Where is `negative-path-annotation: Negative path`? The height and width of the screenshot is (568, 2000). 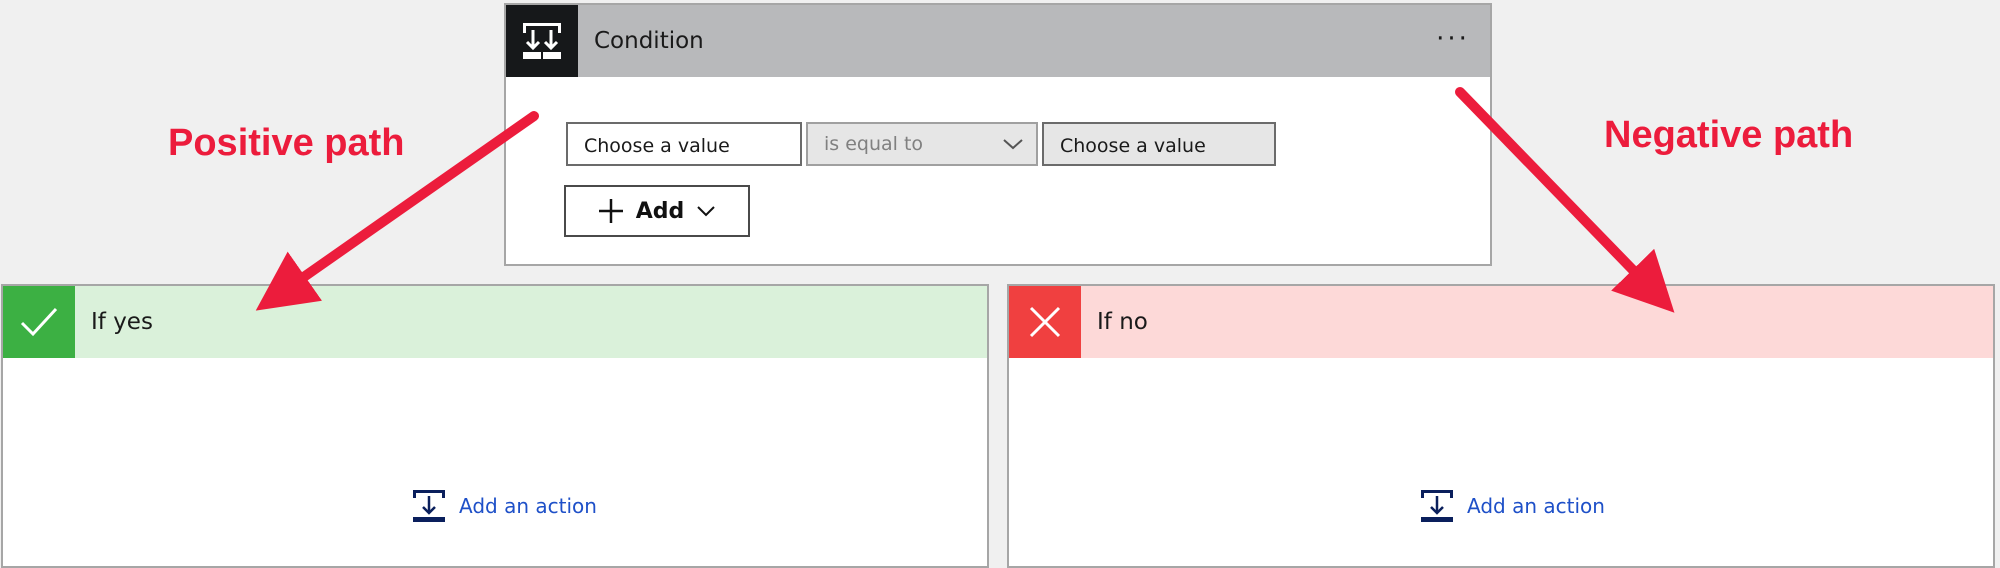
negative-path-annotation: Negative path is located at coordinates (1729, 135).